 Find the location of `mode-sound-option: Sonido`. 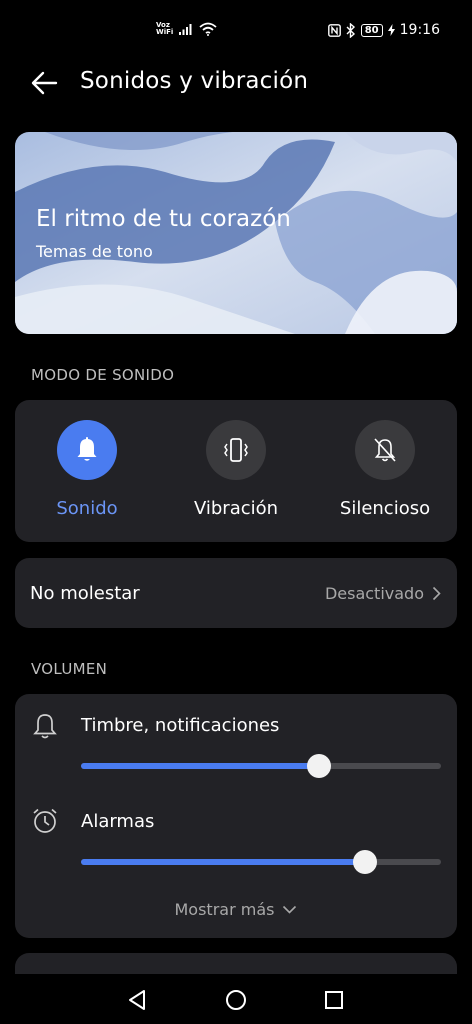

mode-sound-option: Sonido is located at coordinates (87, 469).